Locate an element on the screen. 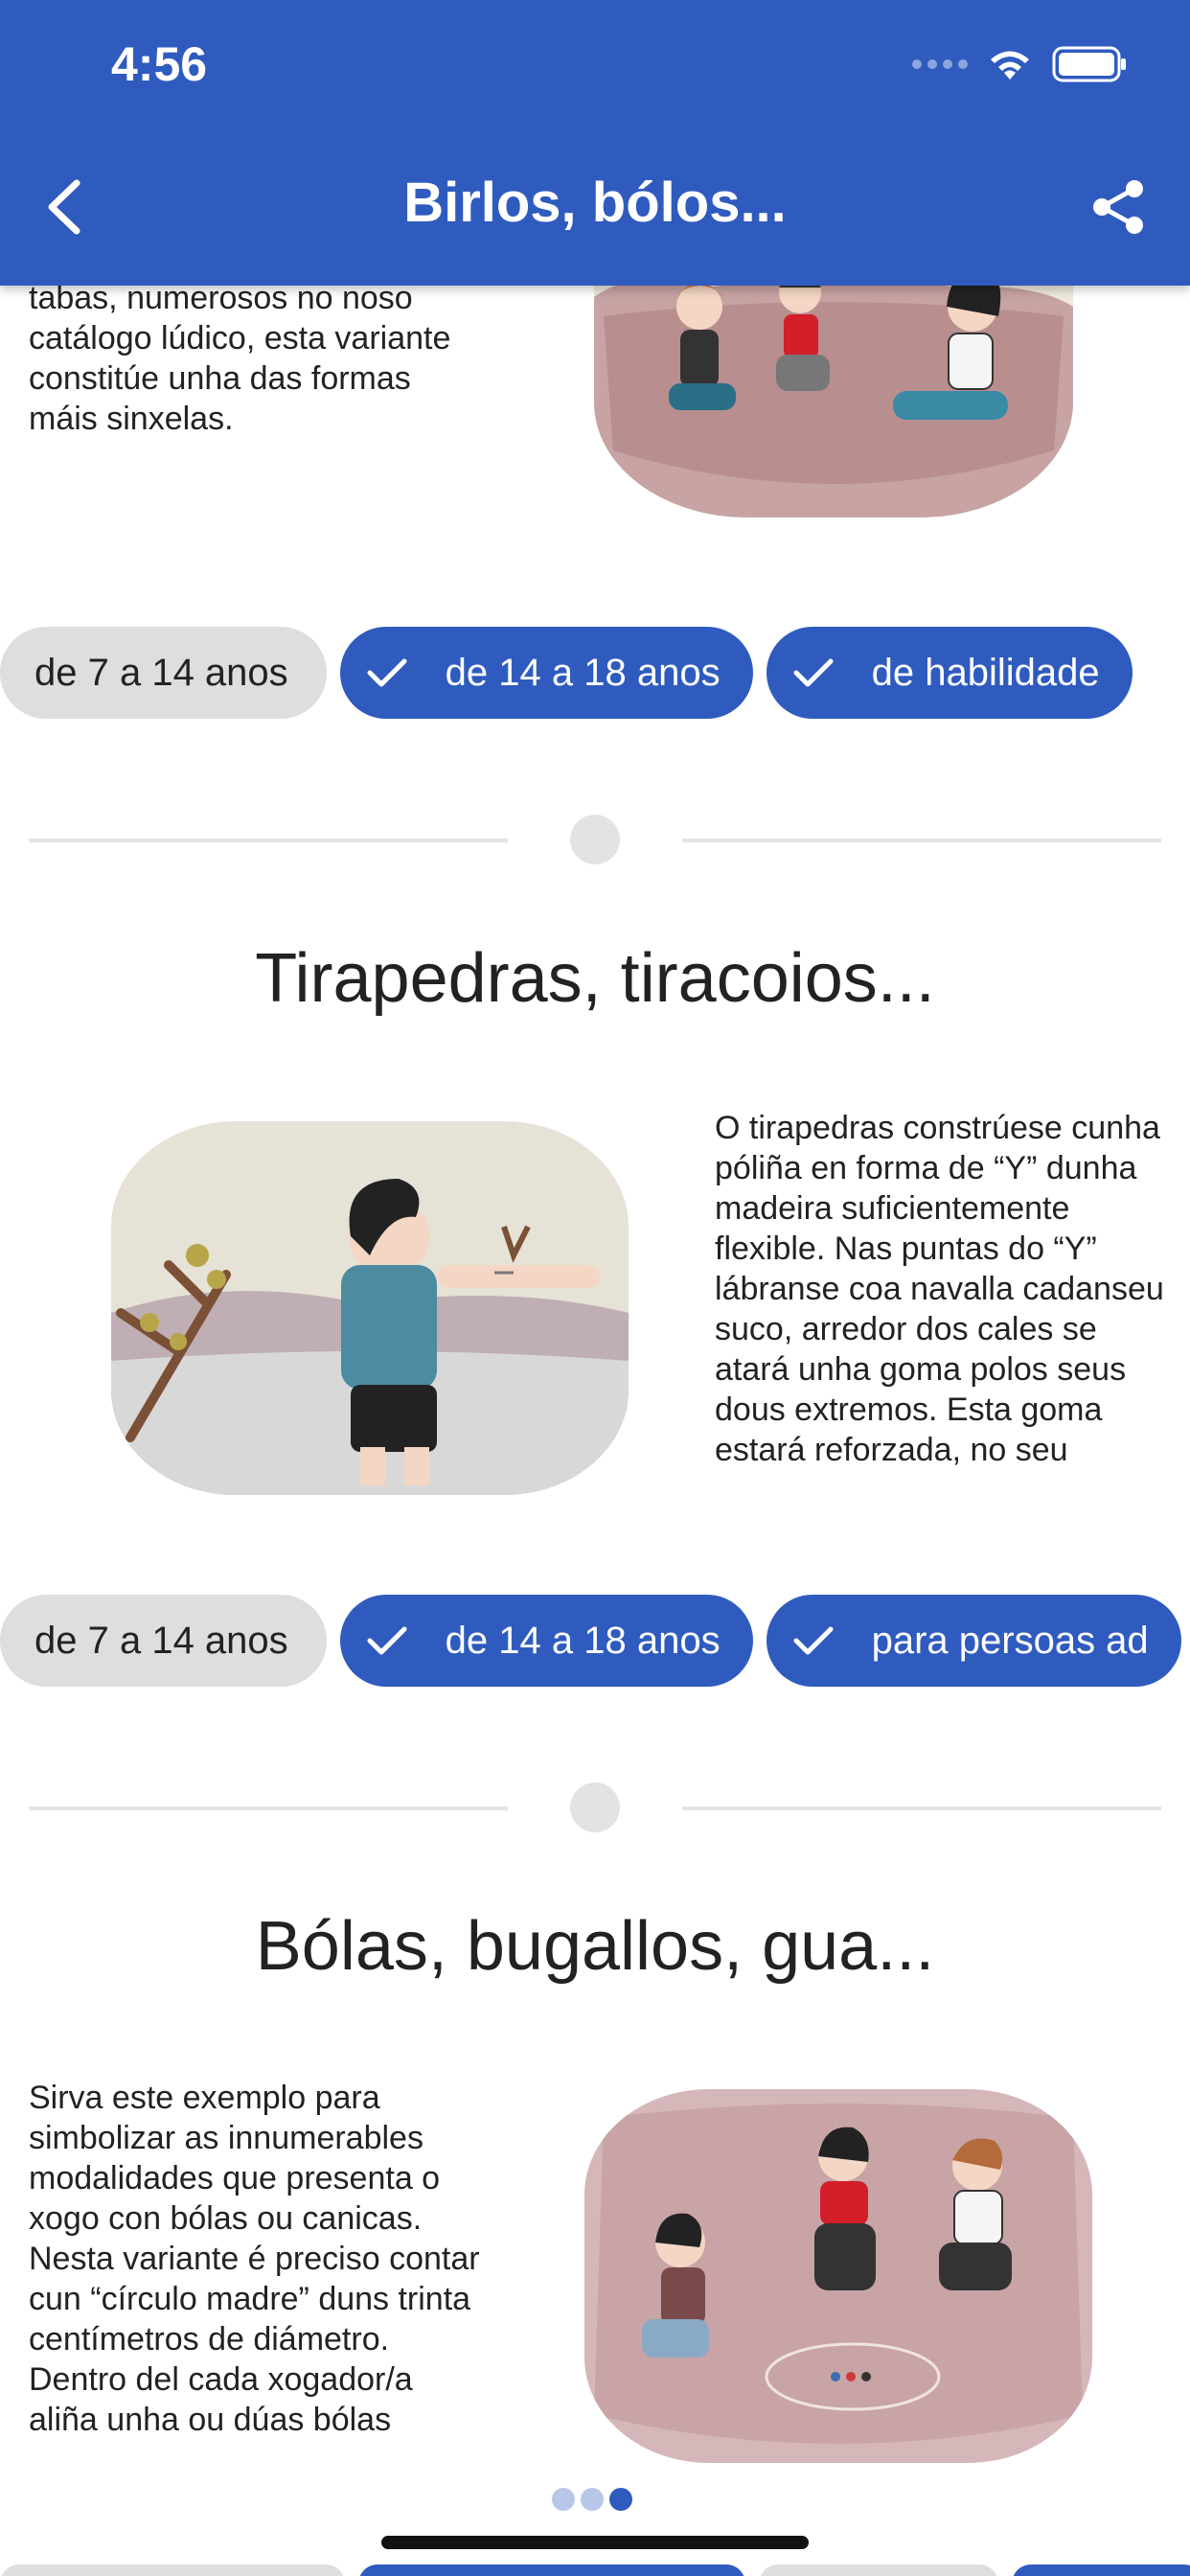 The image size is (1190, 2576). game-illustration-tirapedras is located at coordinates (370, 1308).